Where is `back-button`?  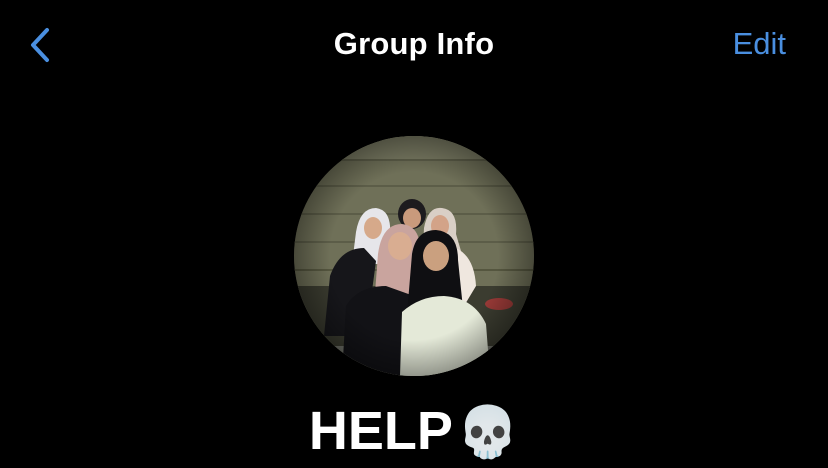
back-button is located at coordinates (40, 45).